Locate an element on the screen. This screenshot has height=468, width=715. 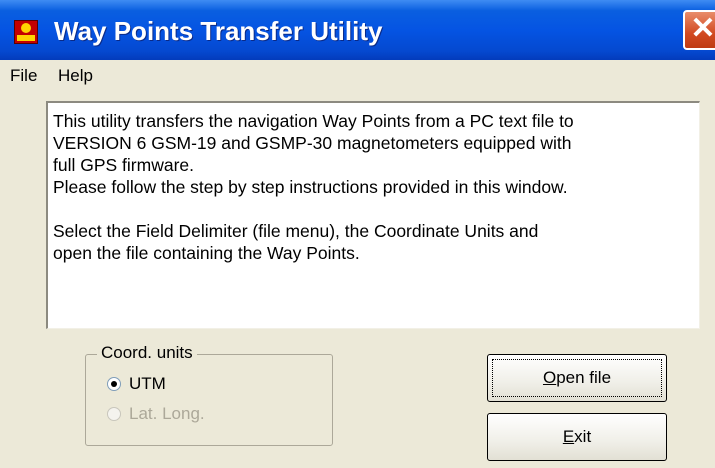
mnemonic-o: O is located at coordinates (549, 377).